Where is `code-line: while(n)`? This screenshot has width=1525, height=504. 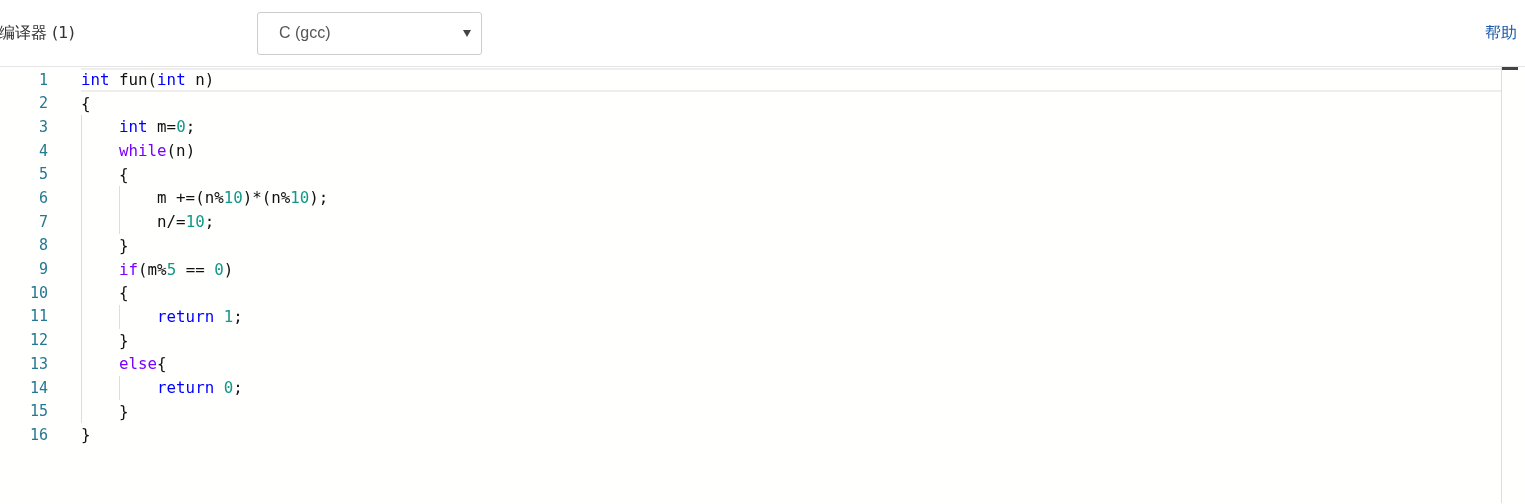 code-line: while(n) is located at coordinates (791, 151).